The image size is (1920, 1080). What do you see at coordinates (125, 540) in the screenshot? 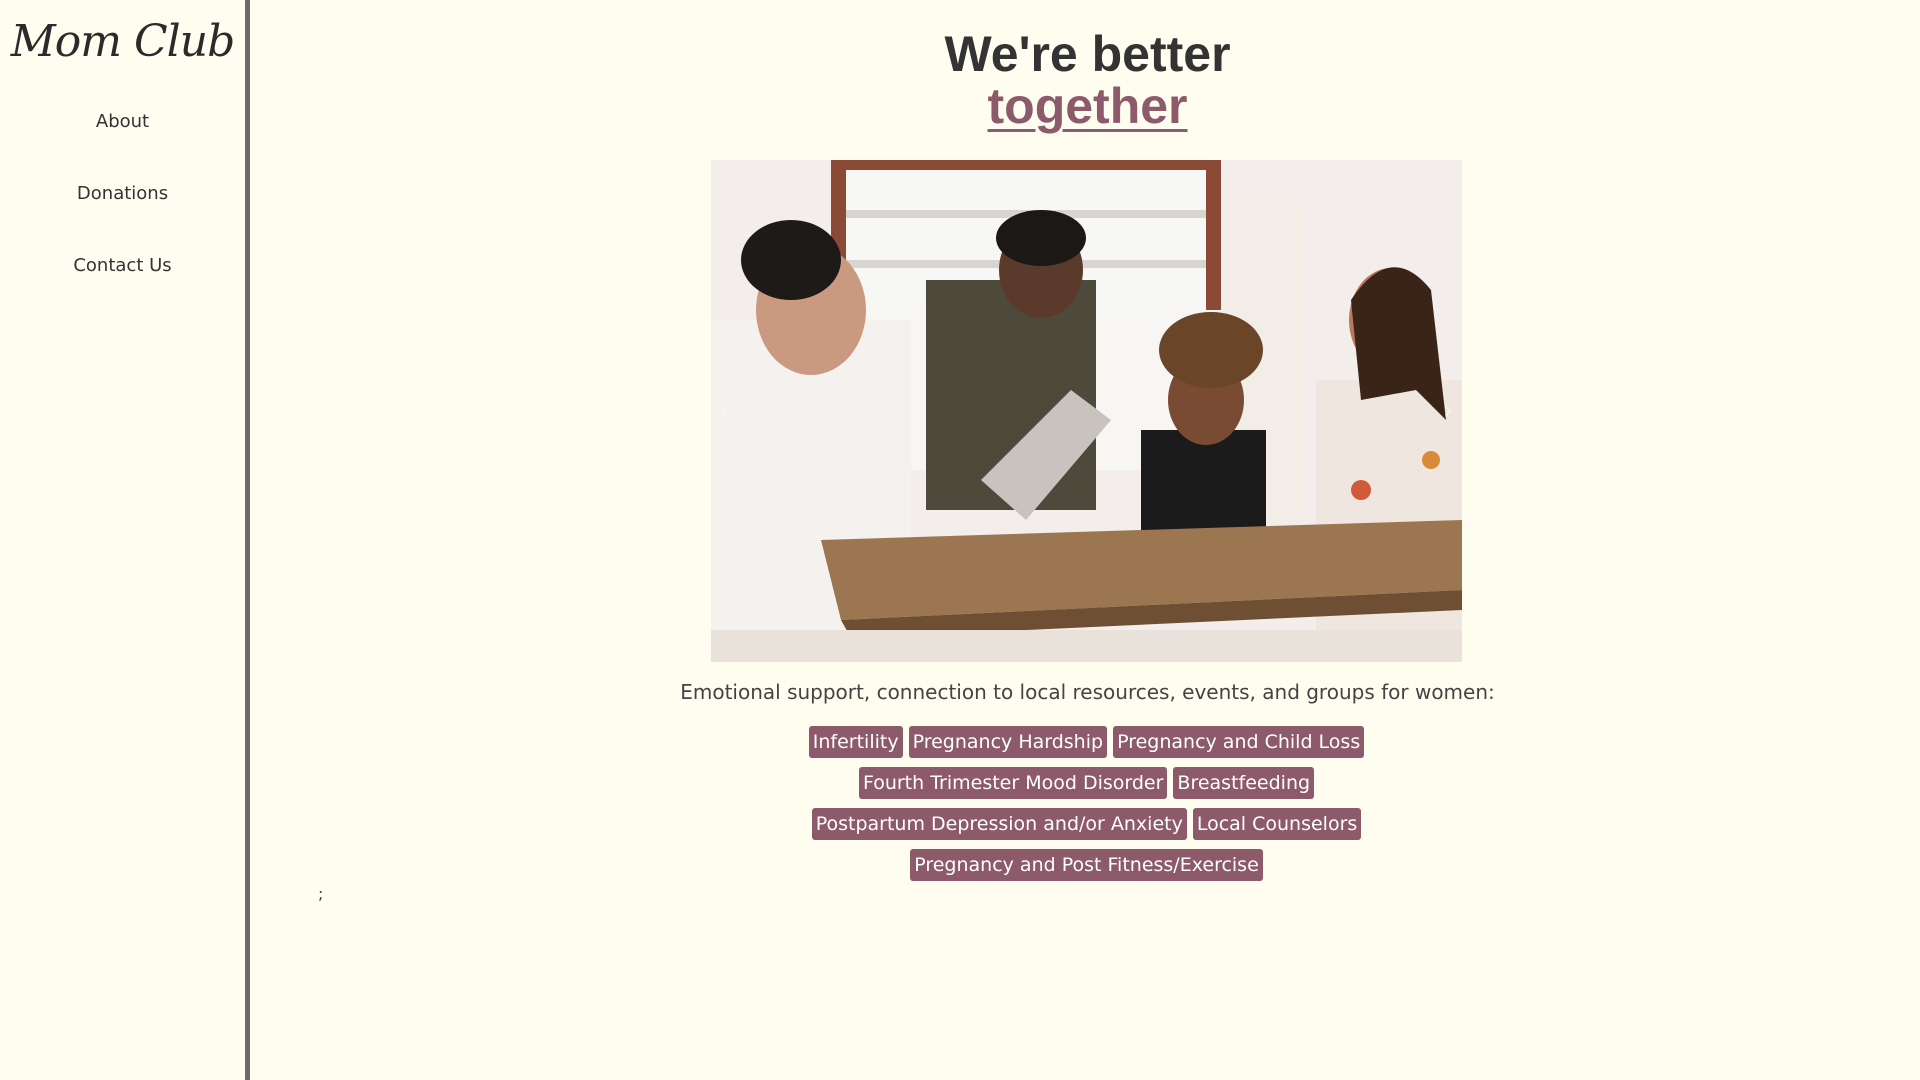
I see `sidebar: Mom Club About Donations Contact Us` at bounding box center [125, 540].